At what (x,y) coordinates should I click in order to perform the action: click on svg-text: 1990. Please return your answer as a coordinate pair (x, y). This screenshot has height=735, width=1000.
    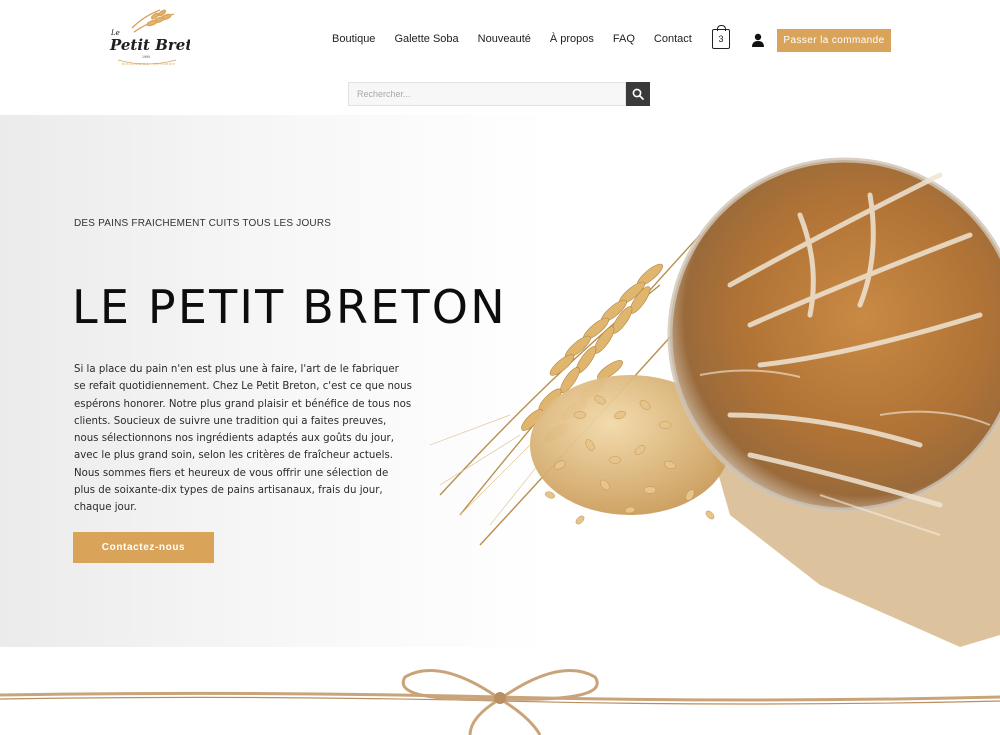
    Looking at the image, I should click on (146, 57).